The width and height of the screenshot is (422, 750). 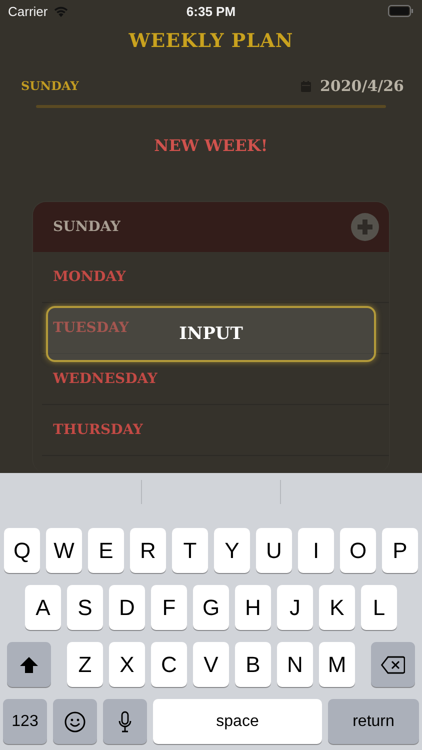 I want to click on date-label: 2020/4/26, so click(x=362, y=86).